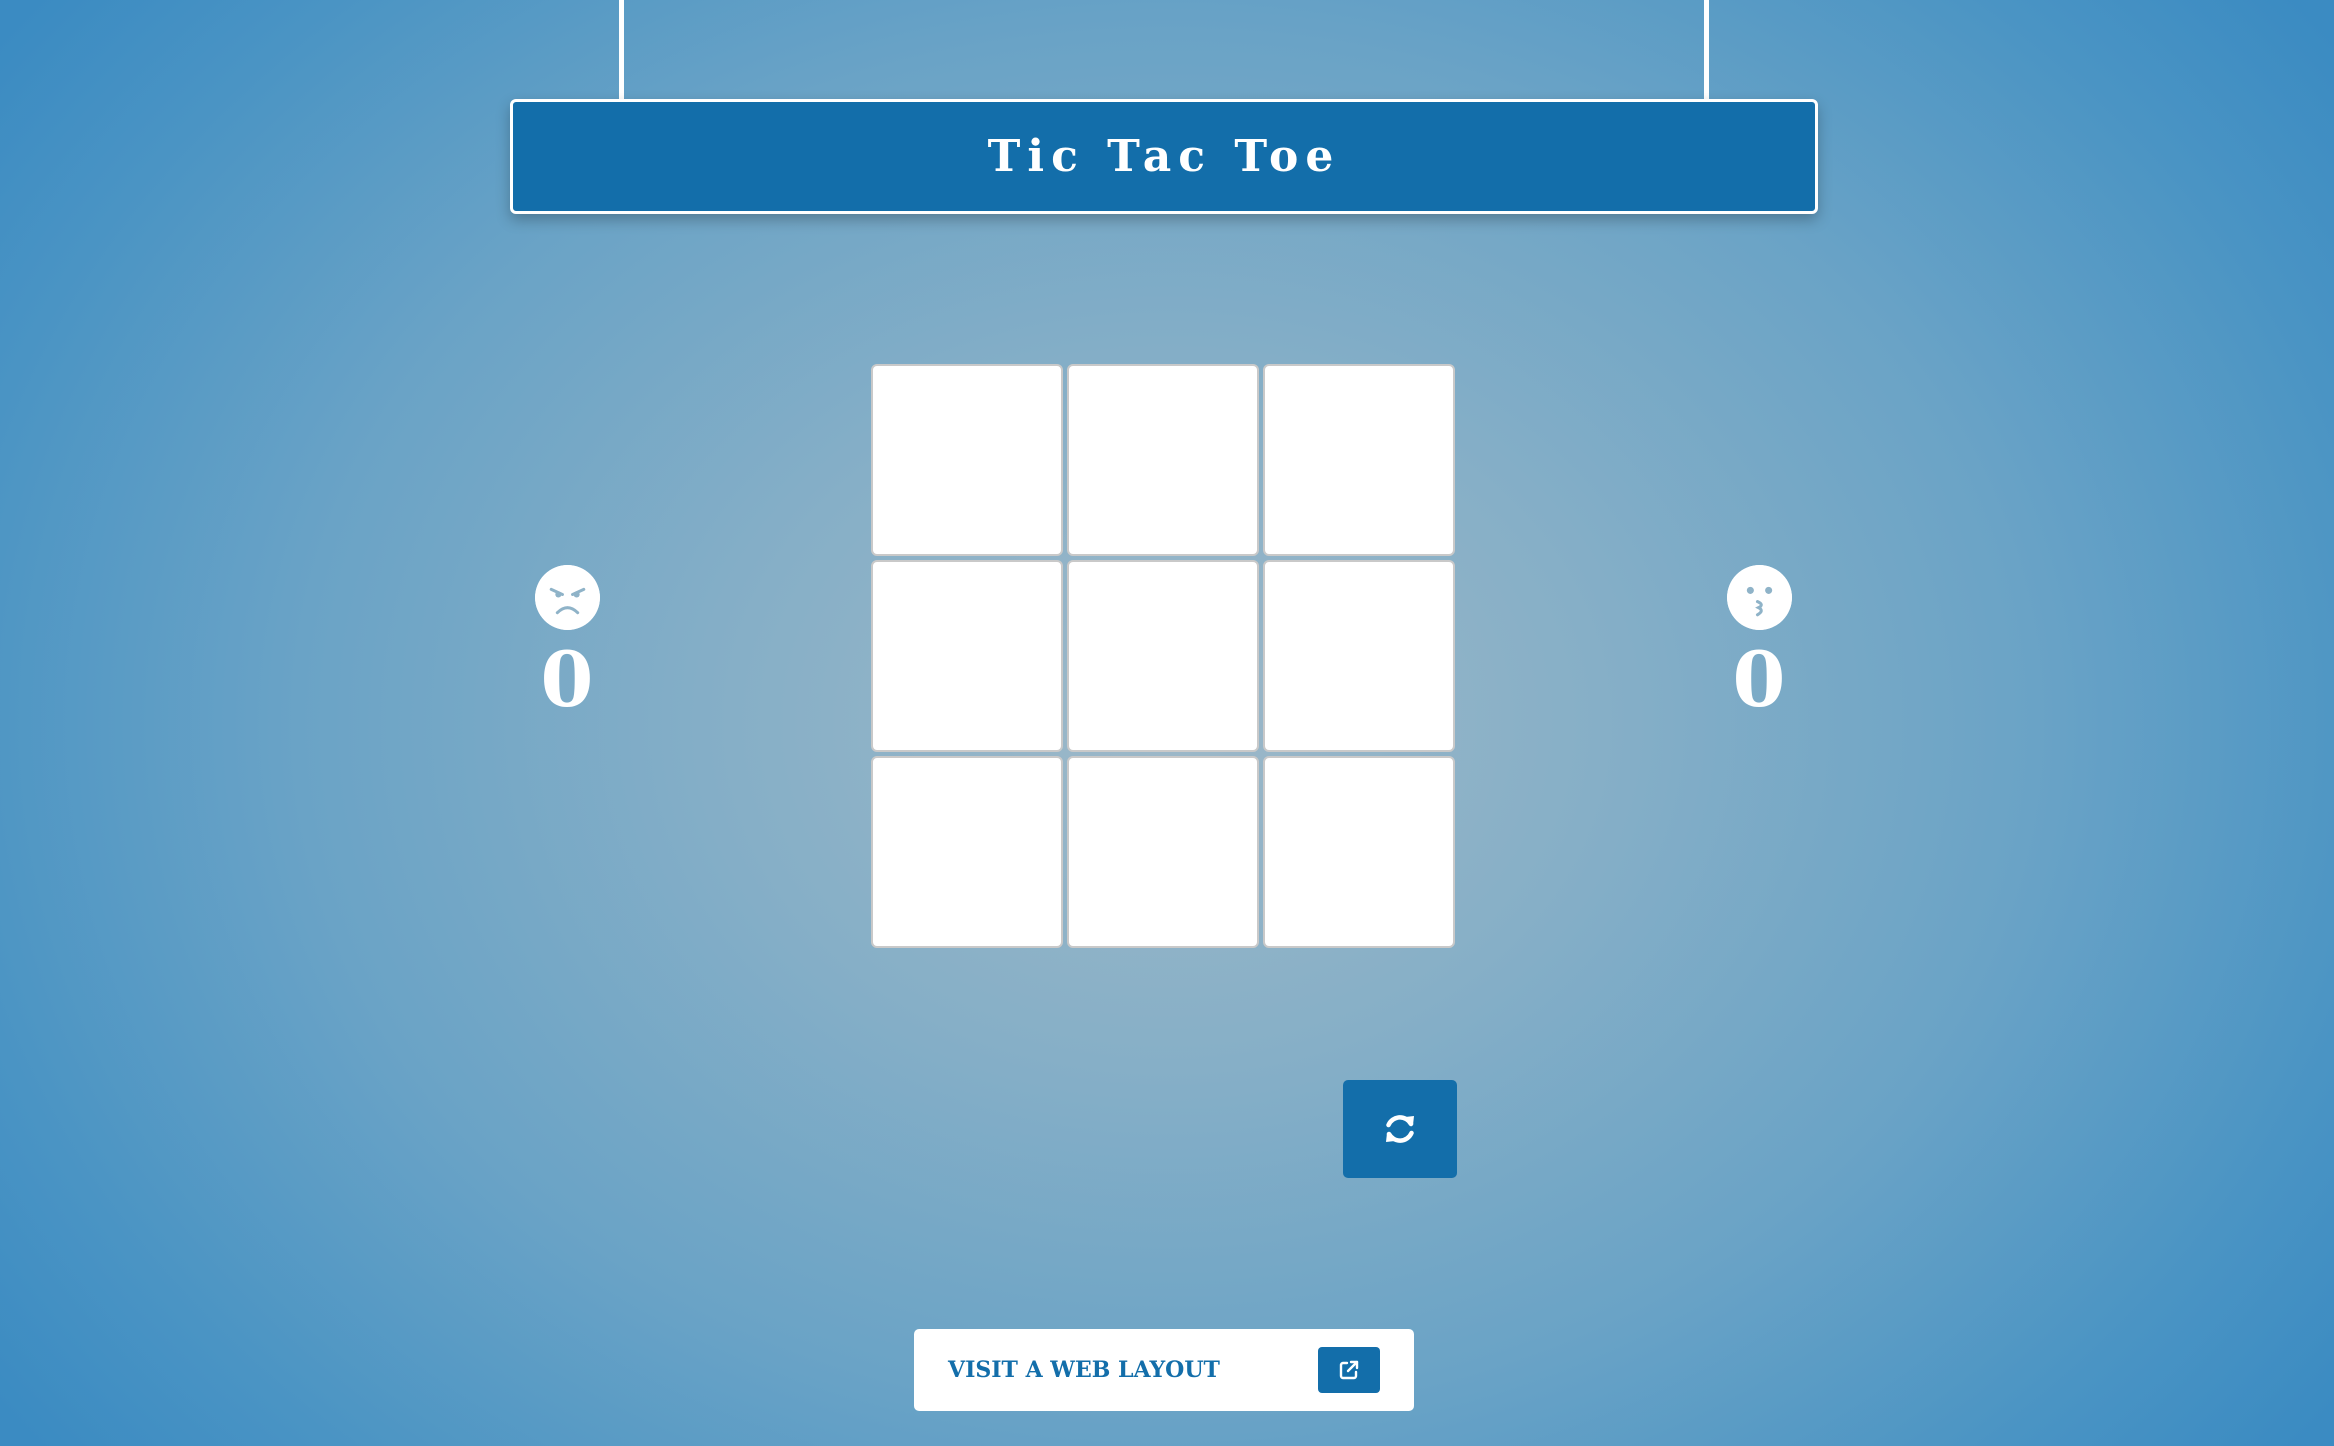 Image resolution: width=2334 pixels, height=1446 pixels. I want to click on player-two-panel: 0, so click(1759, 642).